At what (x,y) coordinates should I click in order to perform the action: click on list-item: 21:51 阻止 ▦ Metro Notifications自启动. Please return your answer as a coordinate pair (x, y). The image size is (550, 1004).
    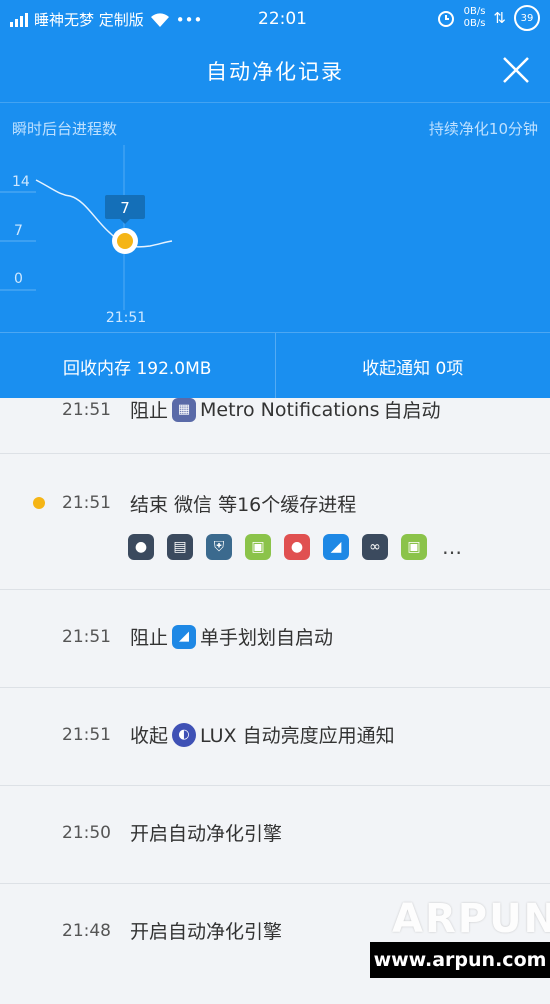
    Looking at the image, I should click on (275, 426).